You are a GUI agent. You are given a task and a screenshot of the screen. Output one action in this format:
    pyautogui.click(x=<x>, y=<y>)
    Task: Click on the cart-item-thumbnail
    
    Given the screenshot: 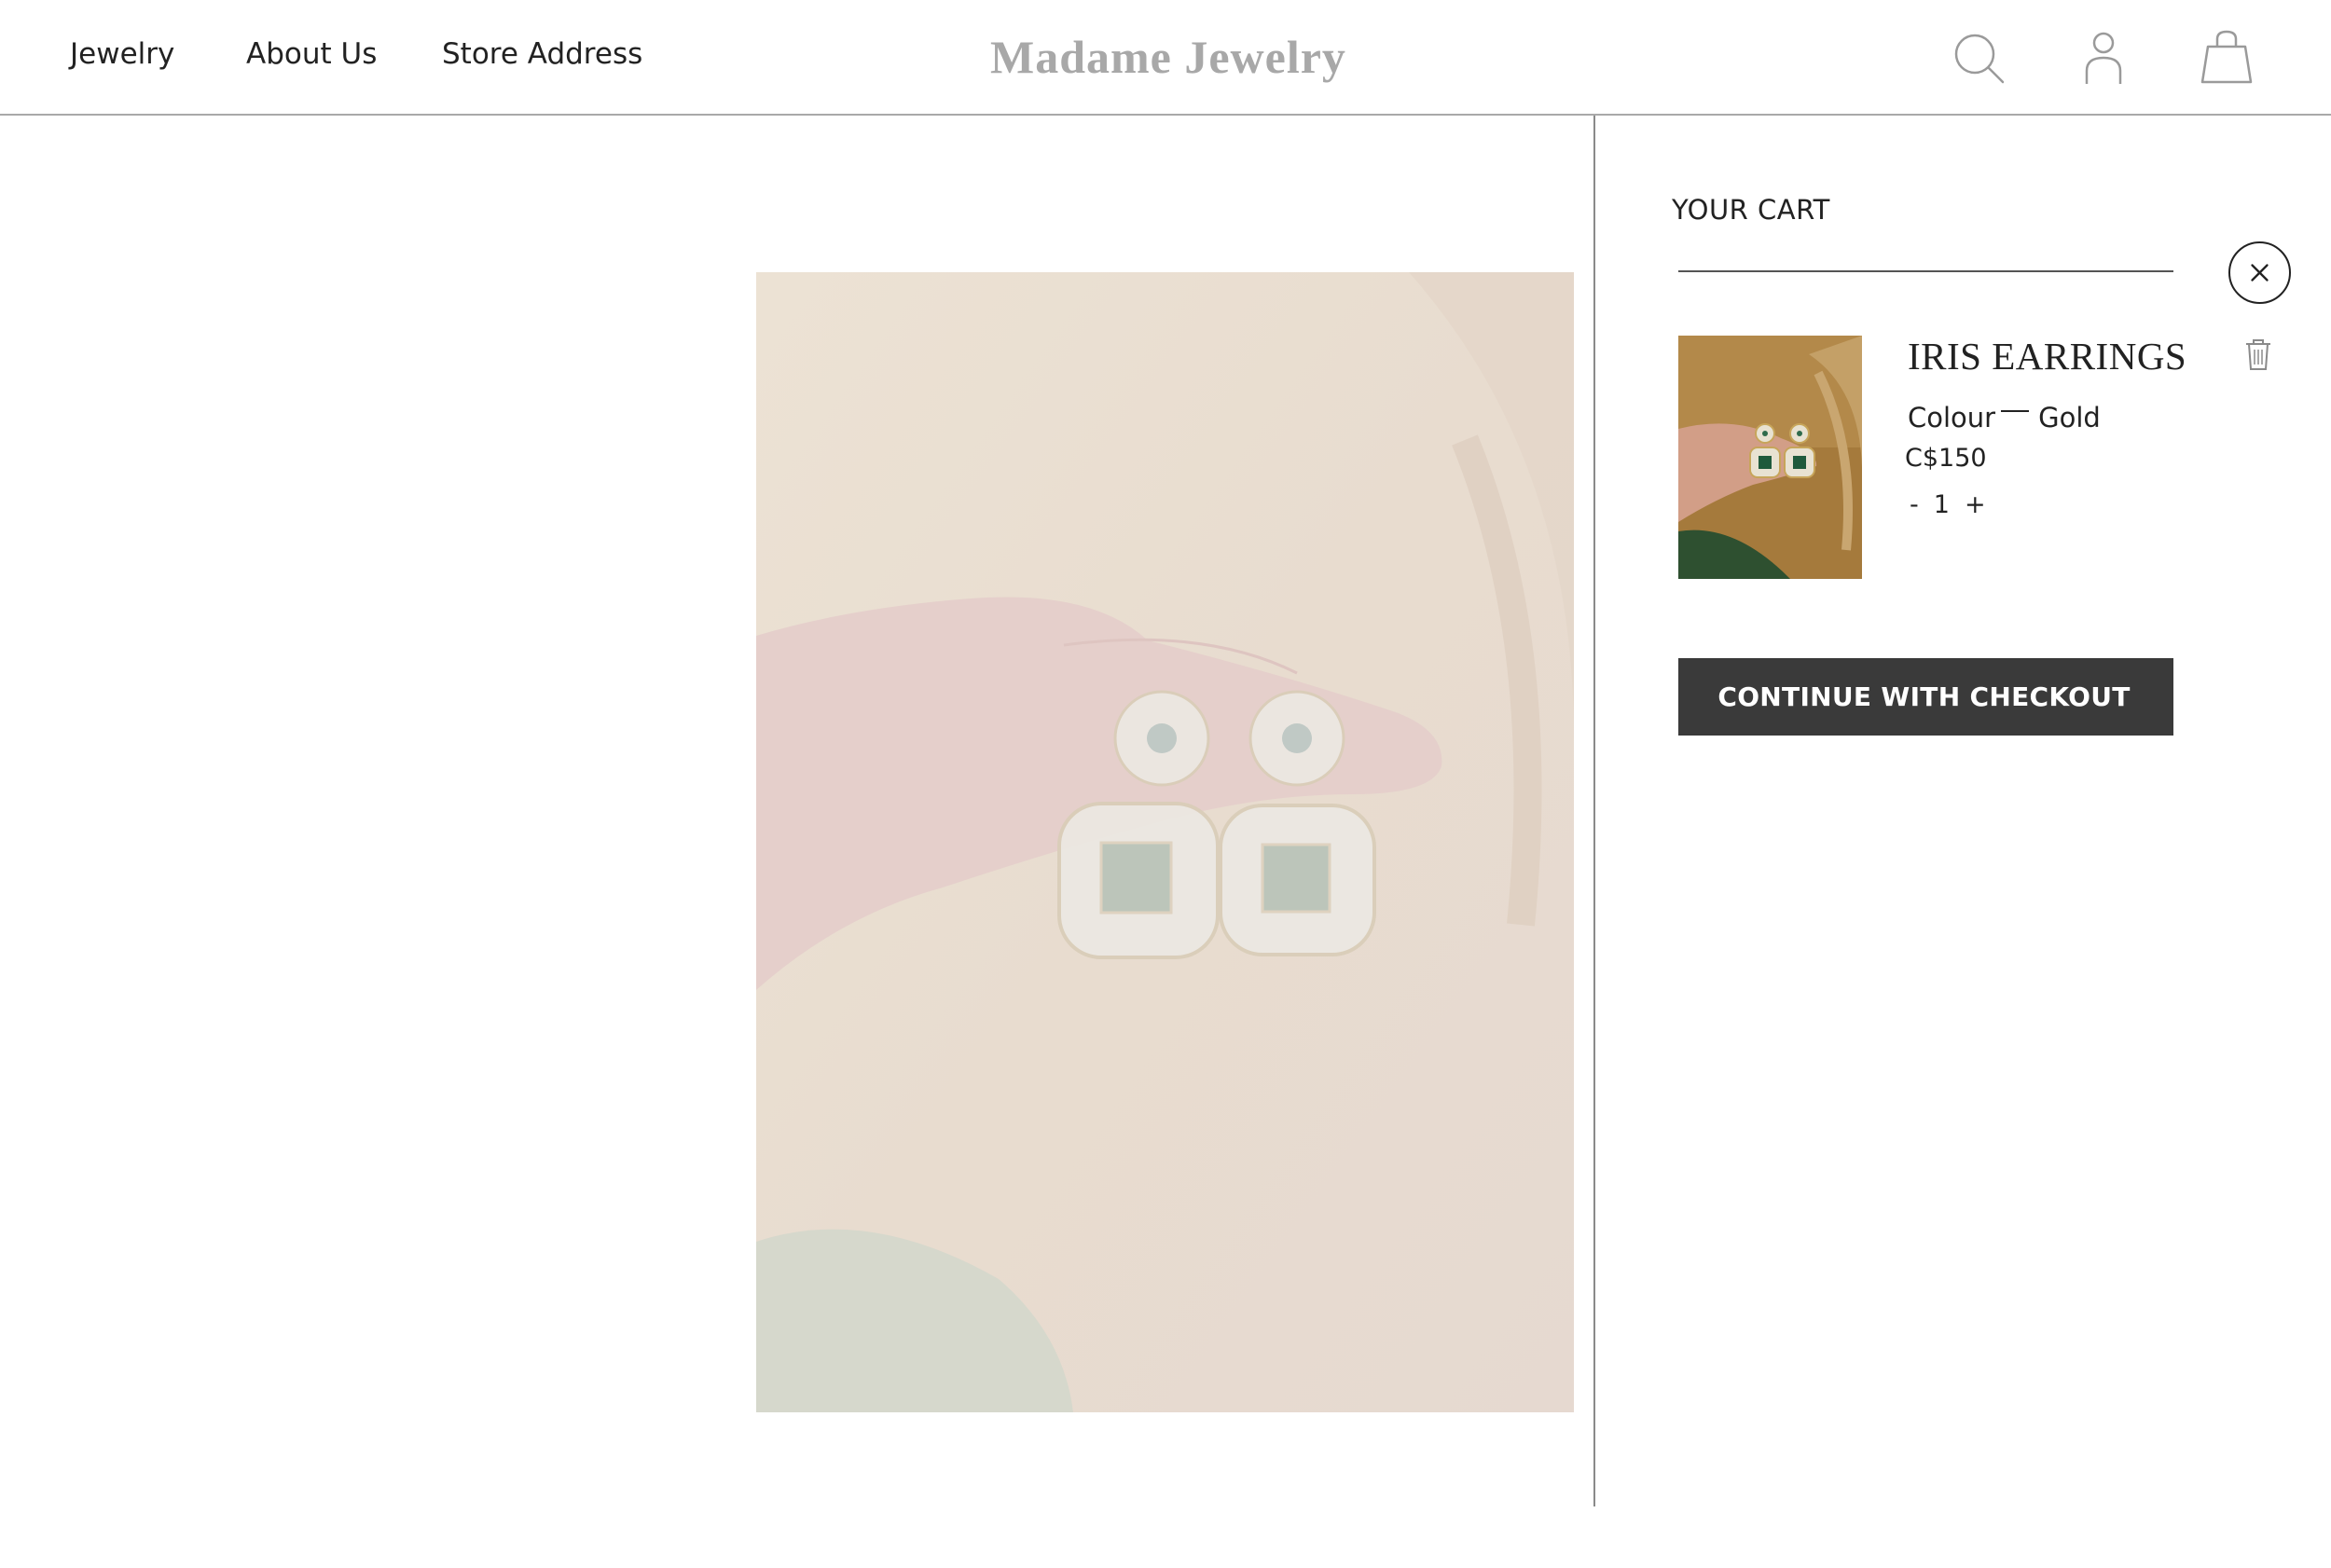 What is the action you would take?
    pyautogui.click(x=1770, y=457)
    